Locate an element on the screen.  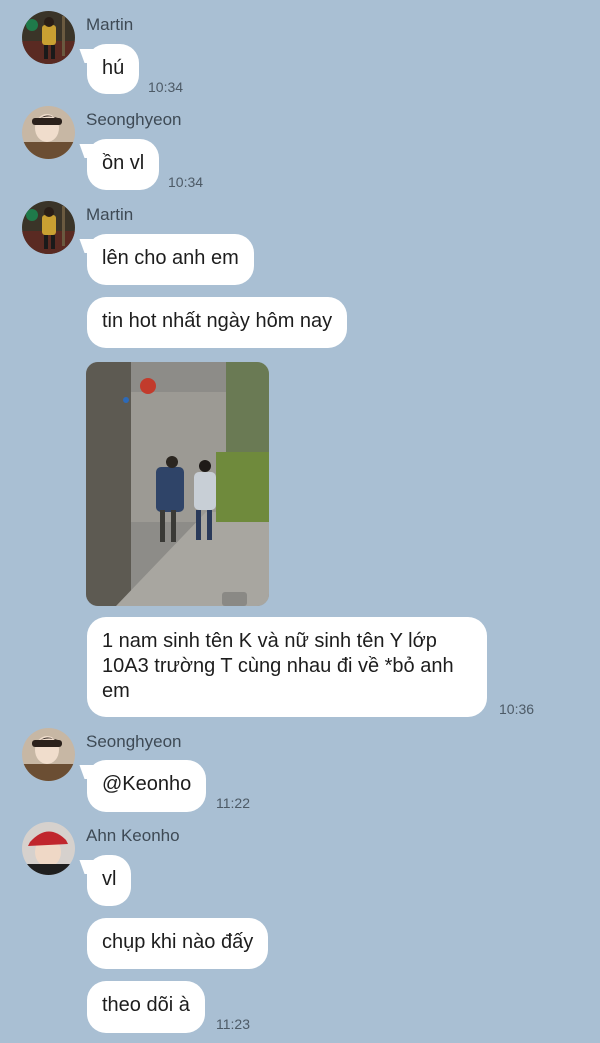
message-bubble: tin hot nhất ngày hôm nay is located at coordinates (217, 322).